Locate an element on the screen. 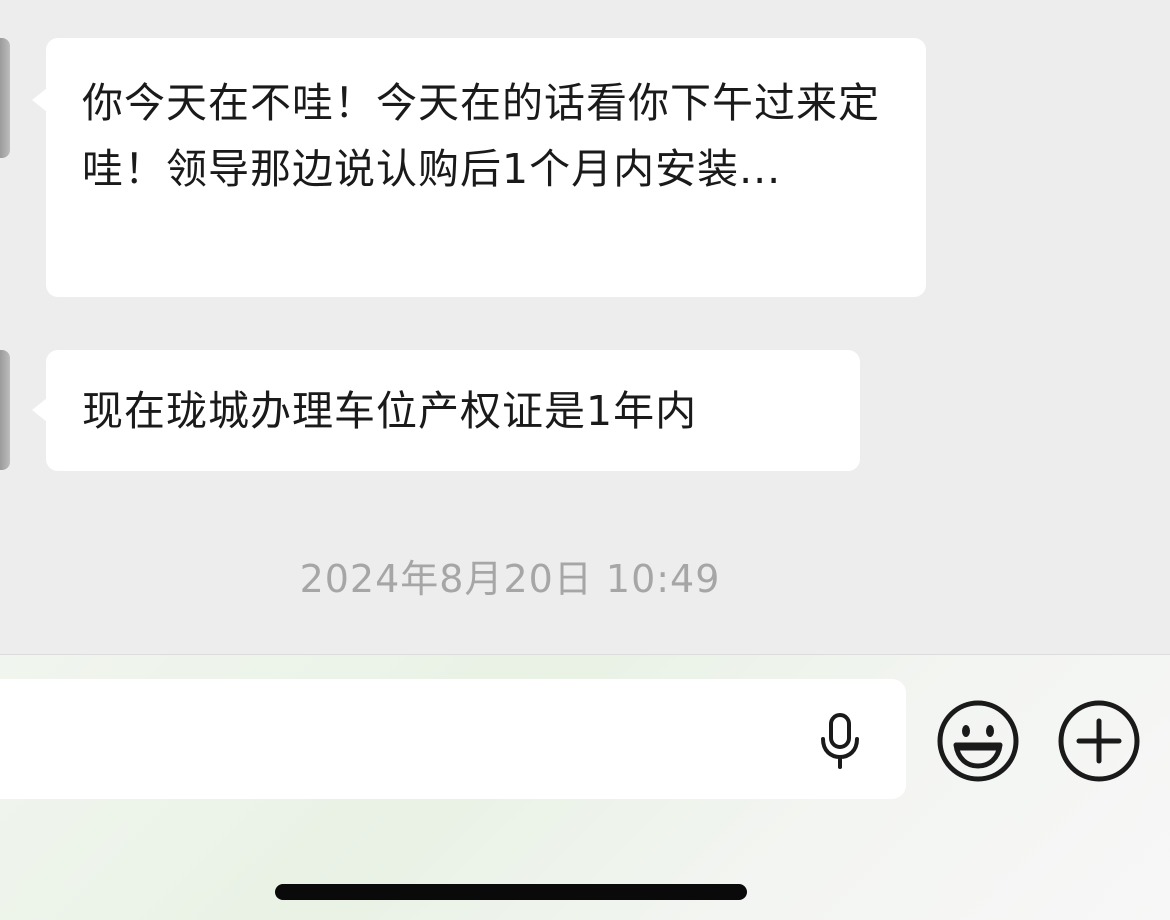  message-timestamp: 2024年8月20日 10:49 is located at coordinates (510, 579).